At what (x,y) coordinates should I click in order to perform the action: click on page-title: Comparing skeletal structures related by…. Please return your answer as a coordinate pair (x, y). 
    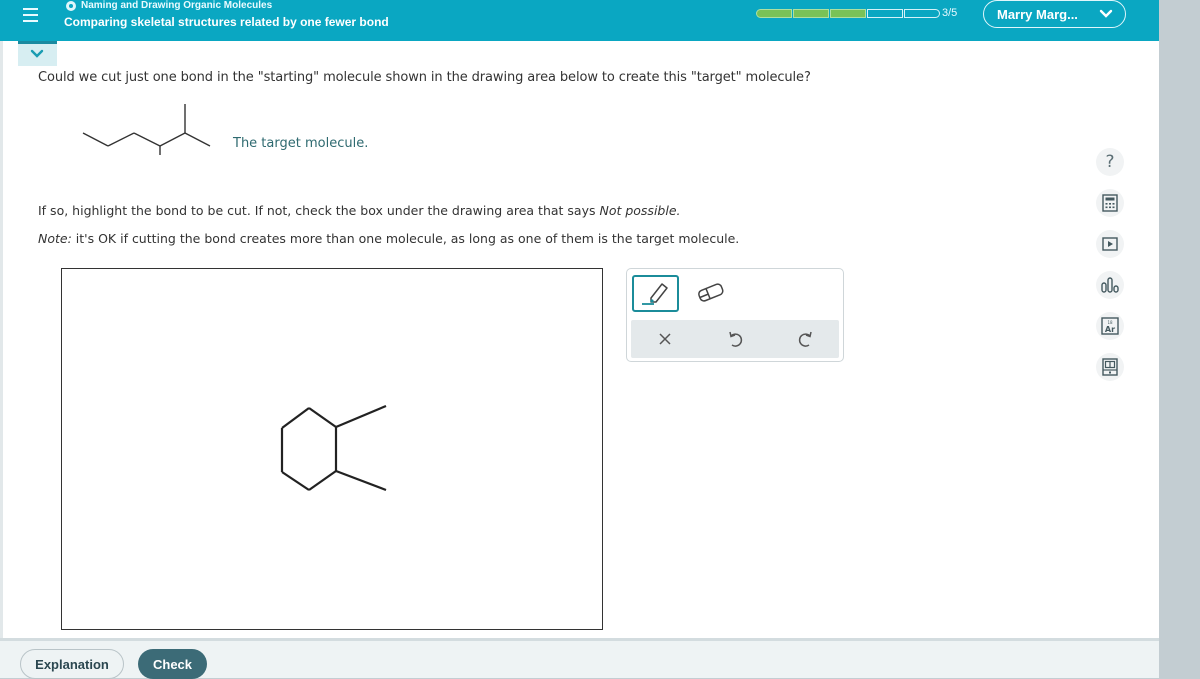
    Looking at the image, I should click on (226, 22).